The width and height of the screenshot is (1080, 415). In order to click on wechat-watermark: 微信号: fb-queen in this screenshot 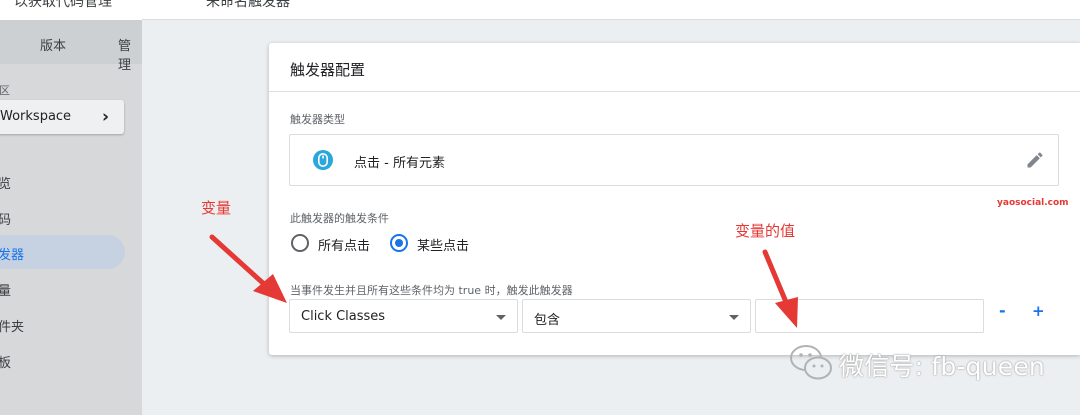, I will do `click(933, 363)`.